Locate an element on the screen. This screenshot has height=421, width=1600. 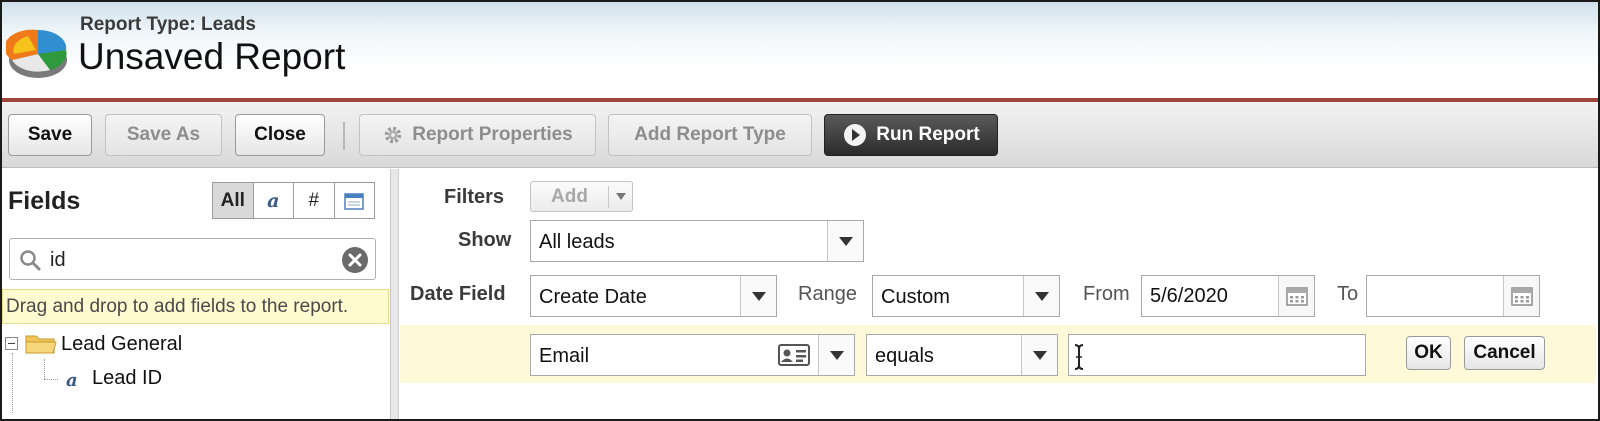
folder-icon is located at coordinates (41, 344).